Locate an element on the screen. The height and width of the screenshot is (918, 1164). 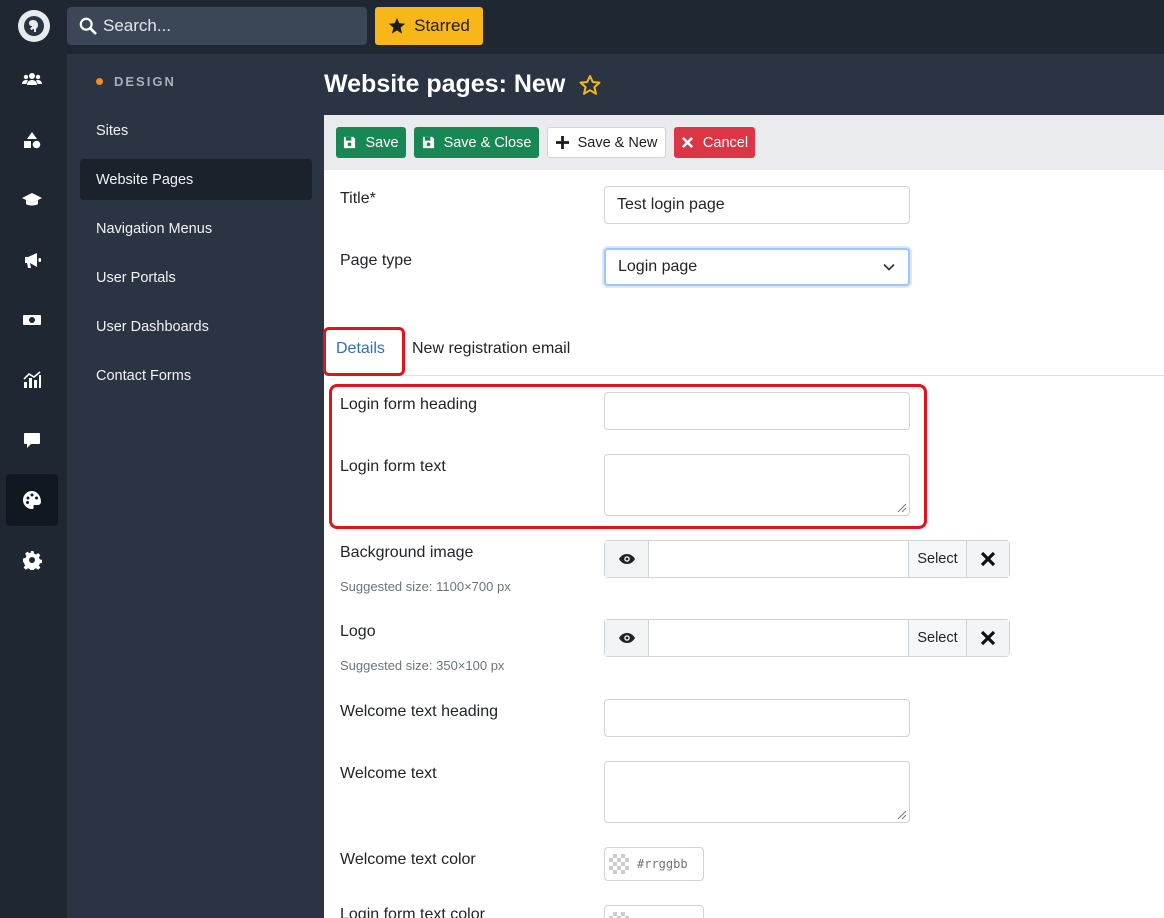
graduation-cap-icon is located at coordinates (32, 200).